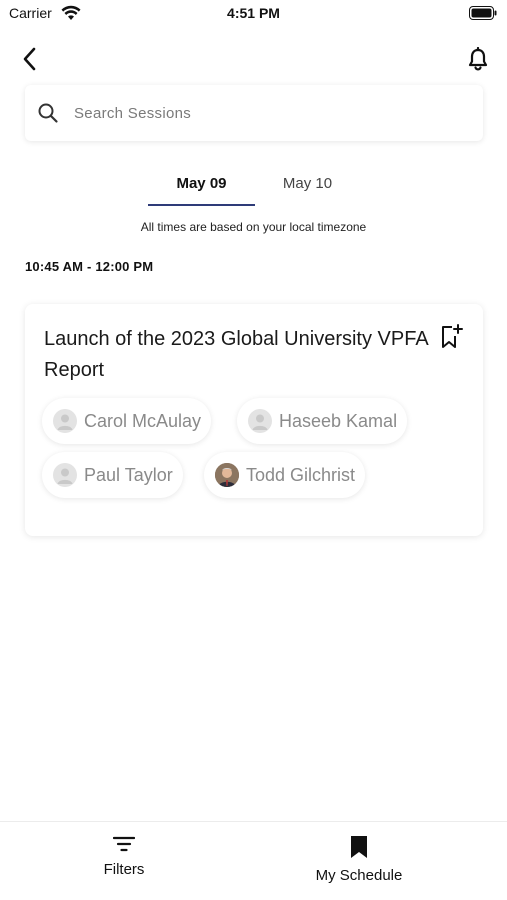 This screenshot has height=900, width=507. What do you see at coordinates (143, 420) in the screenshot?
I see `speaker-name: Carol McAulay` at bounding box center [143, 420].